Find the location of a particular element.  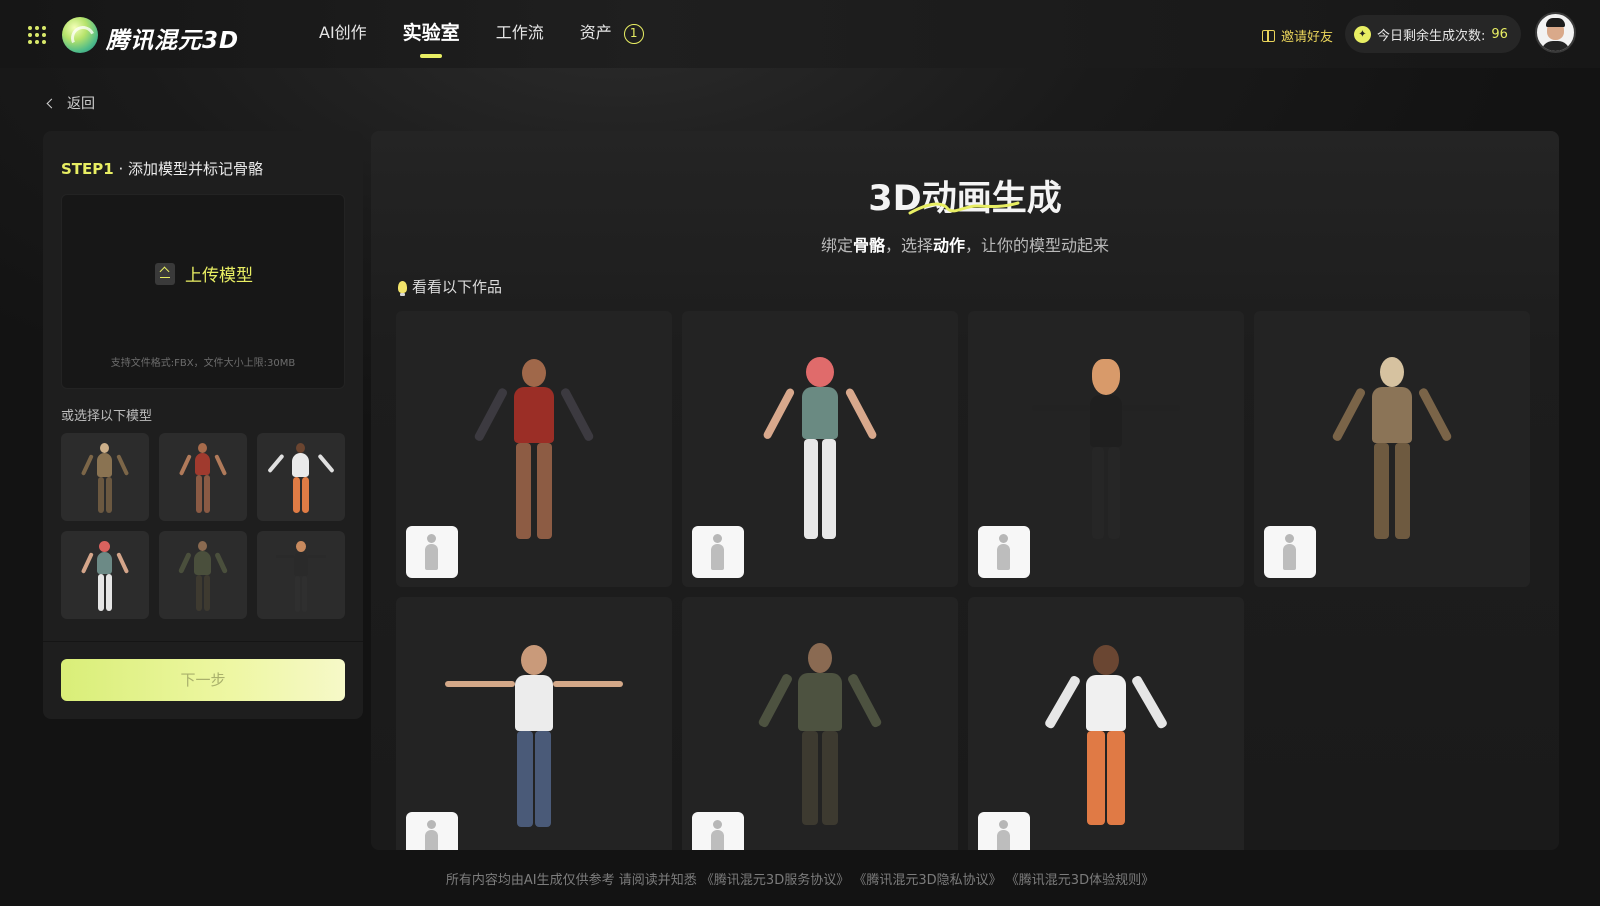

logo-icon is located at coordinates (80, 35).